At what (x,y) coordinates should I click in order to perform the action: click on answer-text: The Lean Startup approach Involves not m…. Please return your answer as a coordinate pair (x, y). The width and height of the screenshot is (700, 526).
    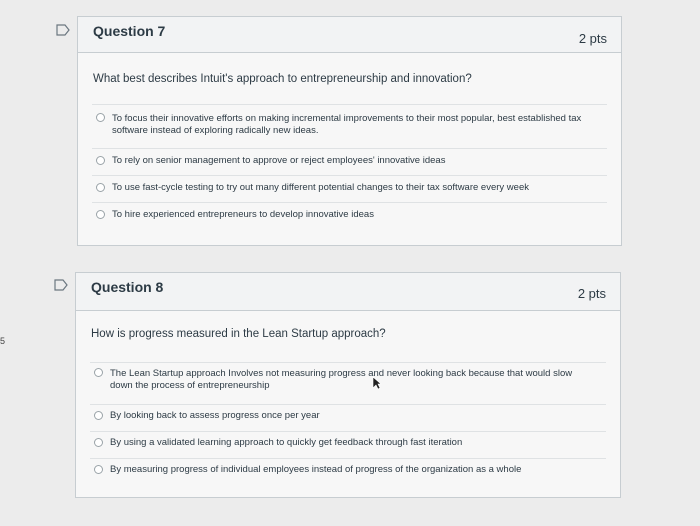
    Looking at the image, I should click on (341, 379).